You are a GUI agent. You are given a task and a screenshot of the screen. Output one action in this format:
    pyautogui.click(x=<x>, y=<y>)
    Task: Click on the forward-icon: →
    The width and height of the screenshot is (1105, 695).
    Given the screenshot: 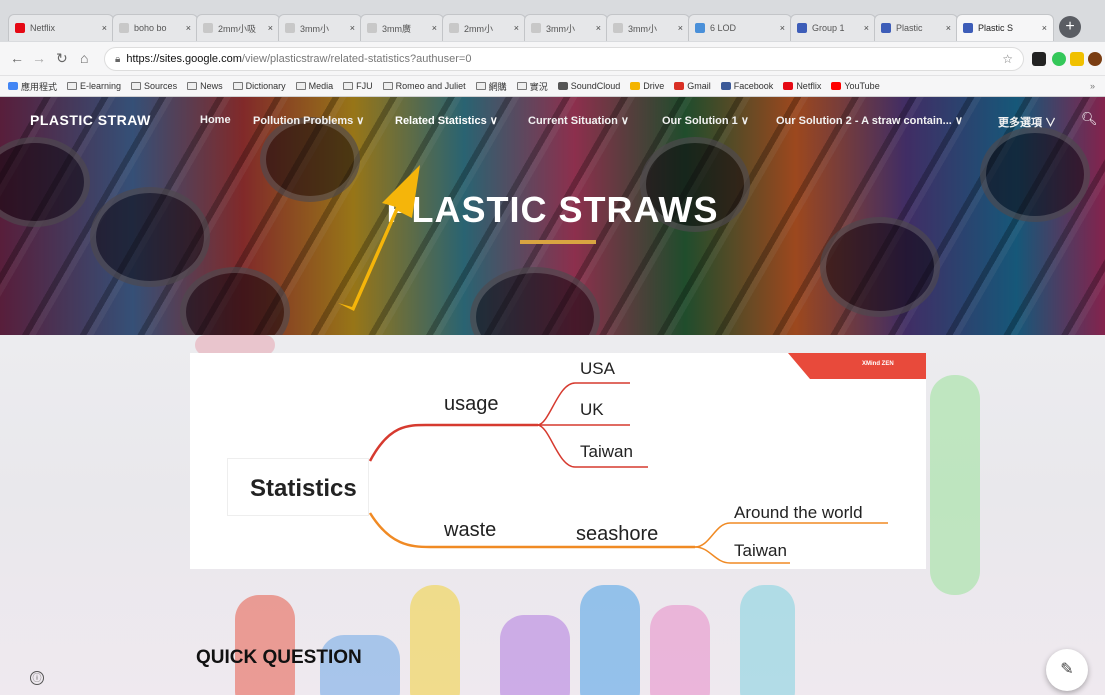 What is the action you would take?
    pyautogui.click(x=39, y=58)
    